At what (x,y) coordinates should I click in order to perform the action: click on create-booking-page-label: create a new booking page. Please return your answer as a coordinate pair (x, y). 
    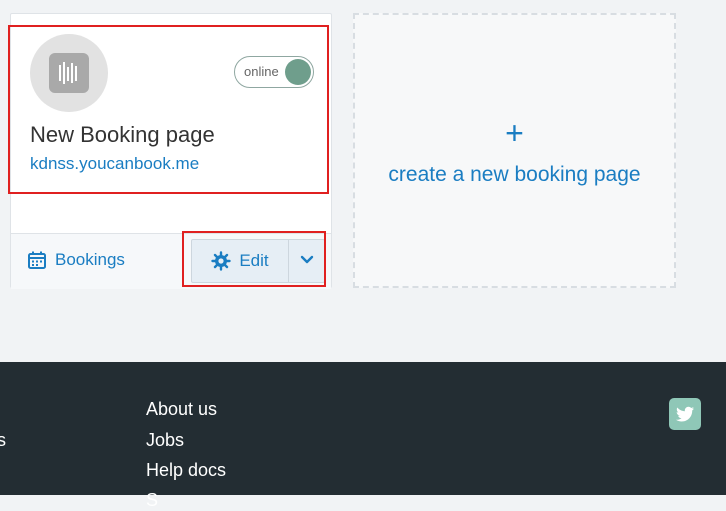
    Looking at the image, I should click on (514, 174).